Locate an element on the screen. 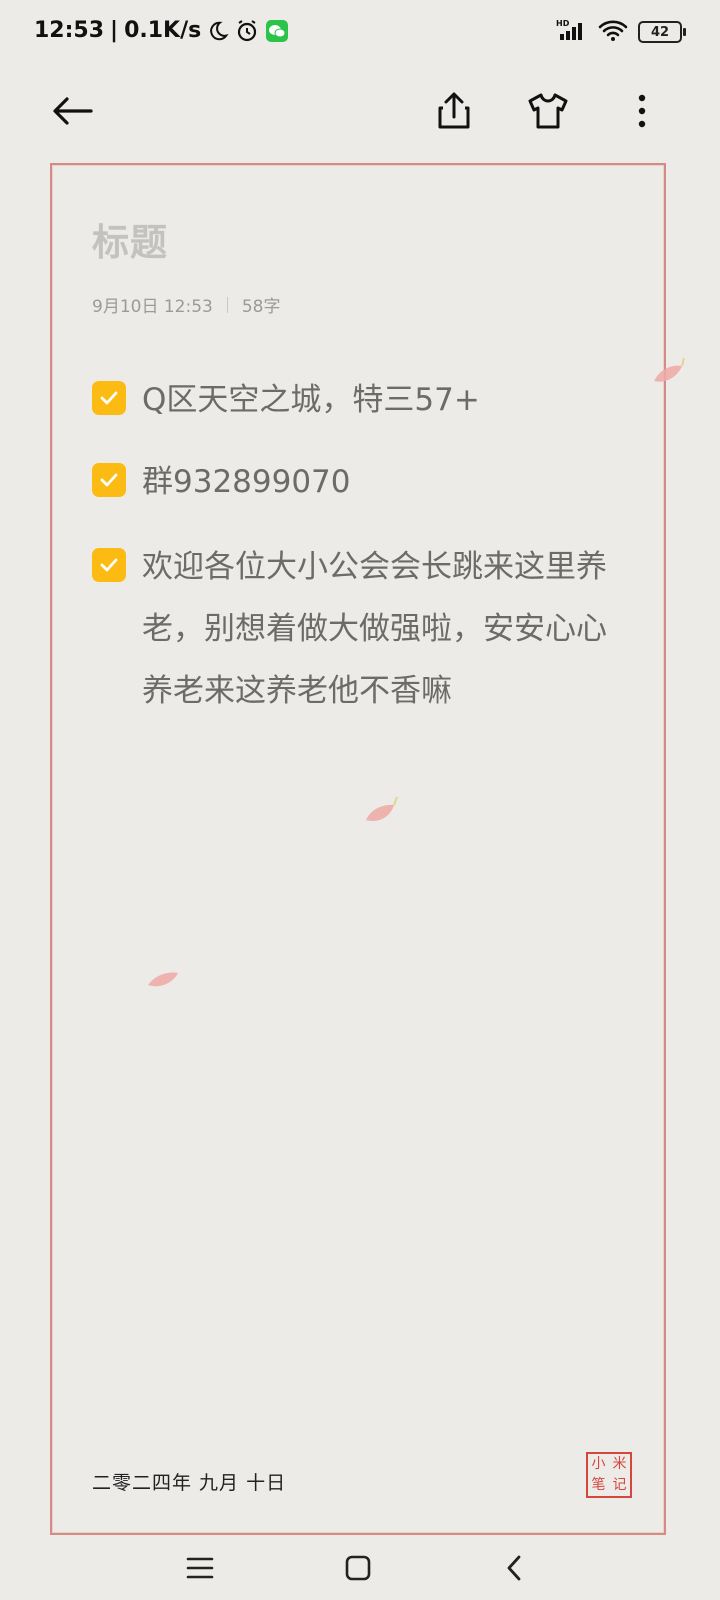 The image size is (720, 1600). todo-text: Q区天空之城，特三57+ is located at coordinates (382, 400).